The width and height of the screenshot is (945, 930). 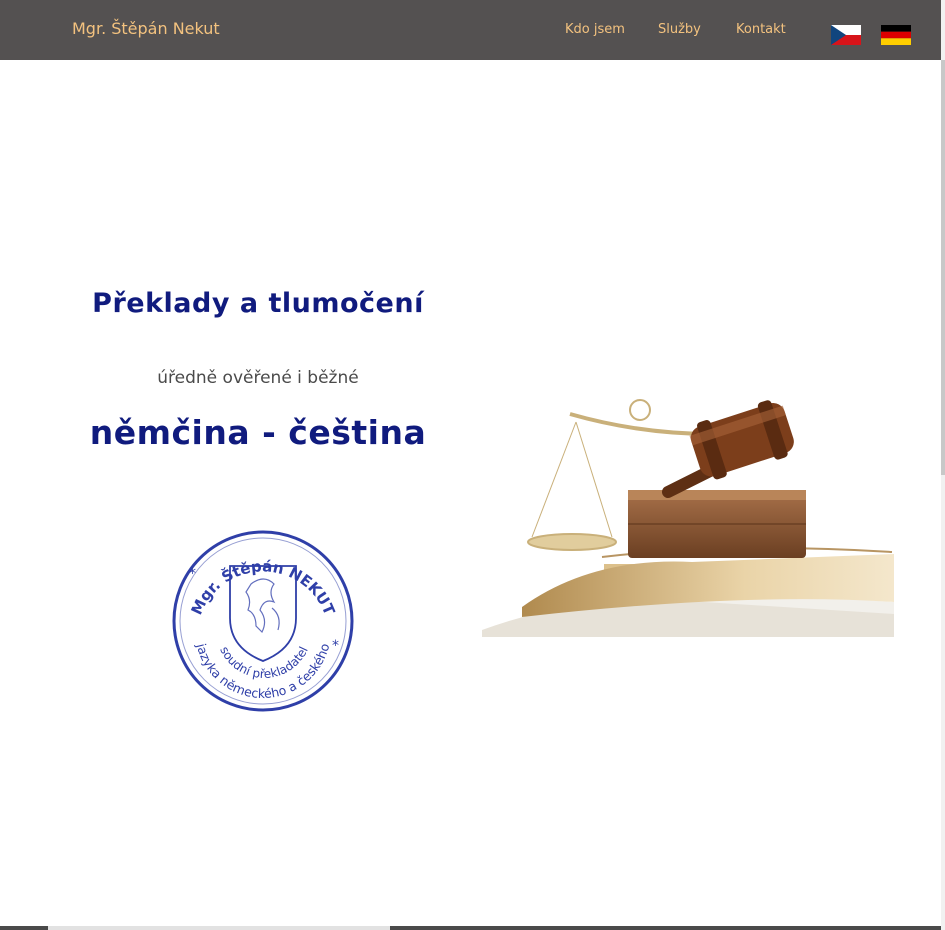 I want to click on nav-kontakt: Kontakt, so click(x=761, y=29).